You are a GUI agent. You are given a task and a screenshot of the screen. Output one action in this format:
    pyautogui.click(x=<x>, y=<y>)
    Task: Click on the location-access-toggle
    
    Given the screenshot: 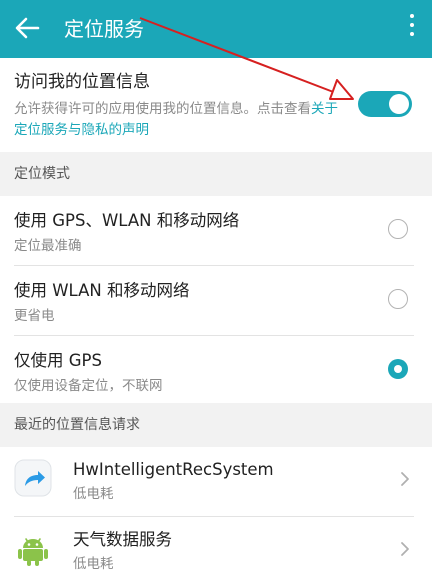 What is the action you would take?
    pyautogui.click(x=385, y=104)
    